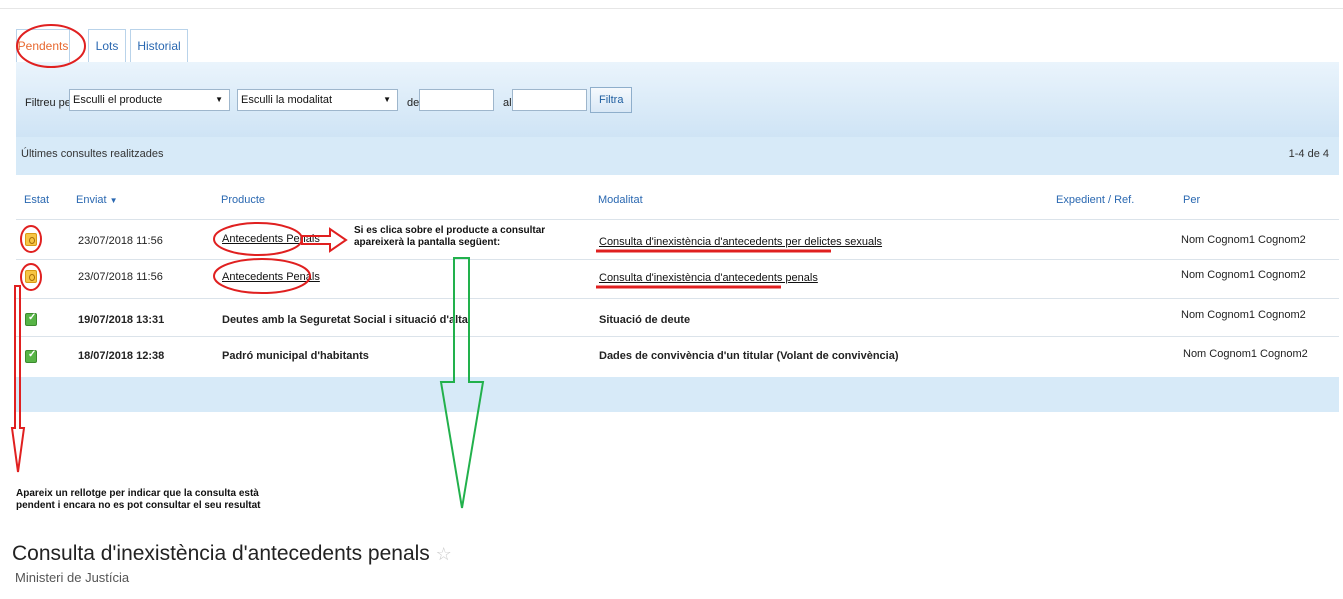 The height and width of the screenshot is (599, 1343). Describe the element at coordinates (444, 554) in the screenshot. I see `favorite-star-icon: ☆` at that location.